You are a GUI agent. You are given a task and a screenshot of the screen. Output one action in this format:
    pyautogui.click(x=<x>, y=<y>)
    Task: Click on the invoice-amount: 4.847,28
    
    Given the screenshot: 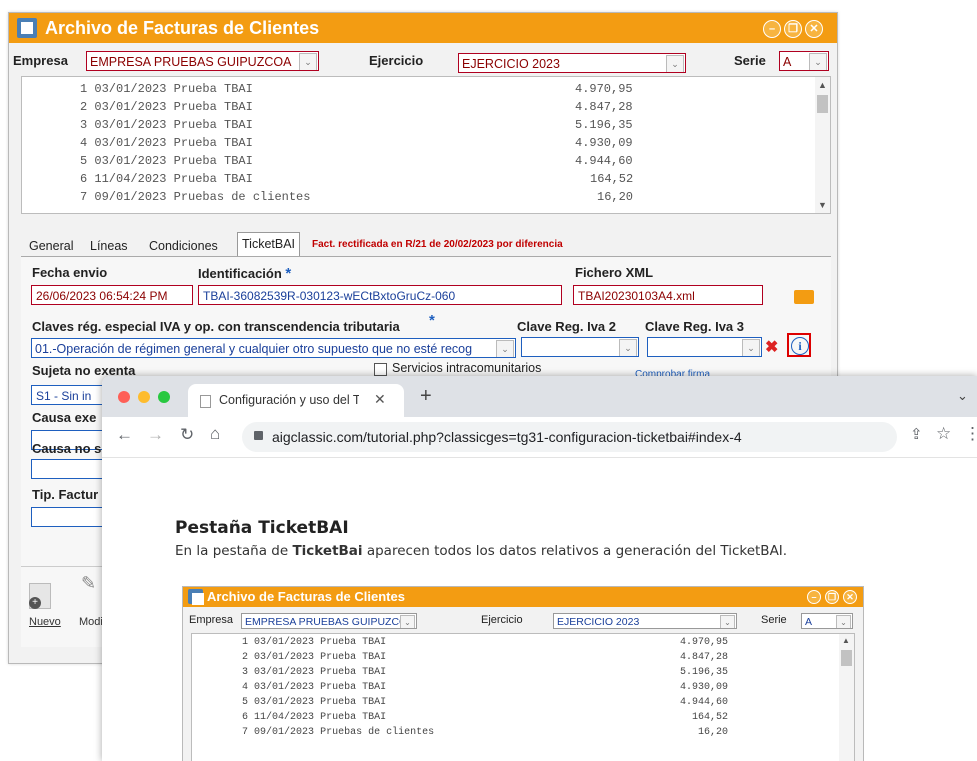 What is the action you would take?
    pyautogui.click(x=604, y=107)
    